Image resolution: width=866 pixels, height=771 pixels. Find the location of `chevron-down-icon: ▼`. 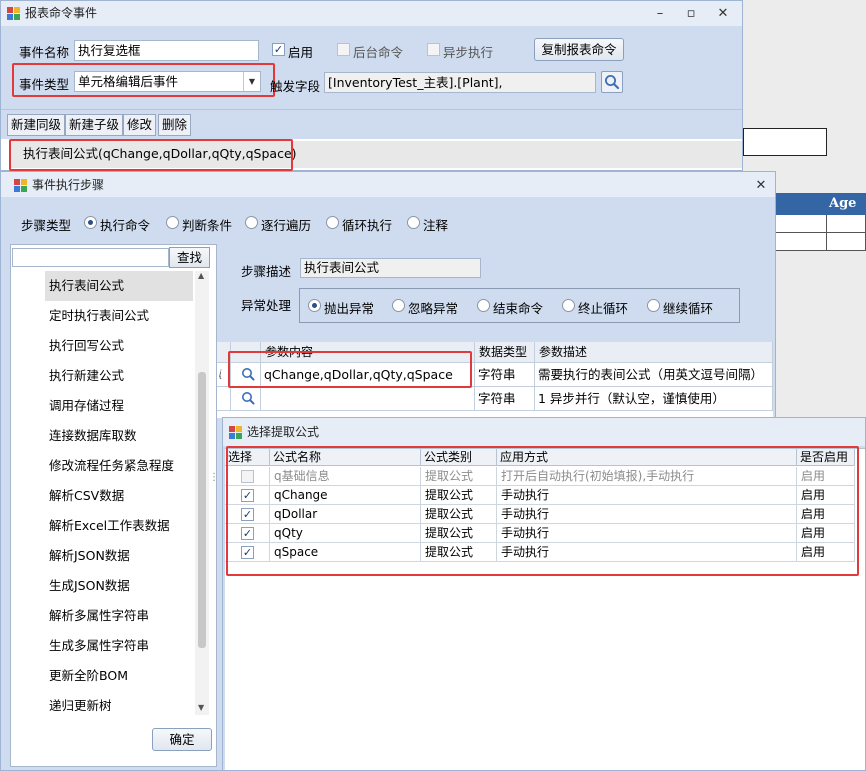

chevron-down-icon: ▼ is located at coordinates (251, 81).